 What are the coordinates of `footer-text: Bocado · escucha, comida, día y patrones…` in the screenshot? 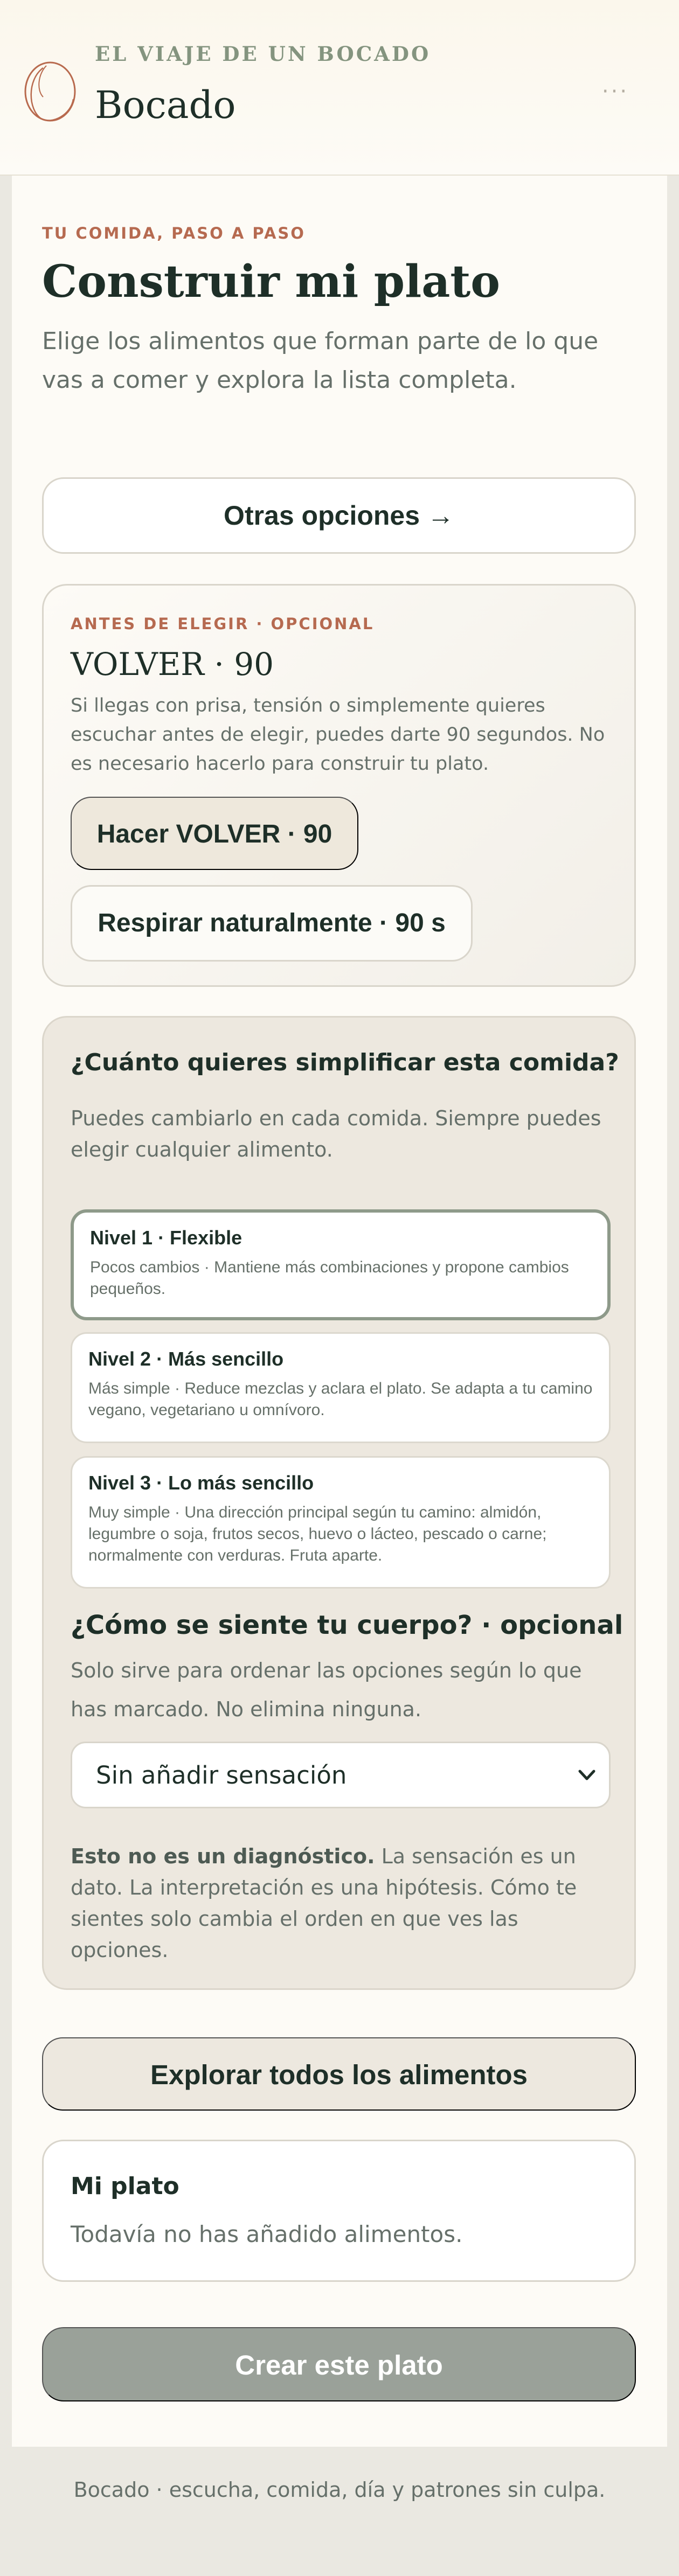 It's located at (339, 2490).